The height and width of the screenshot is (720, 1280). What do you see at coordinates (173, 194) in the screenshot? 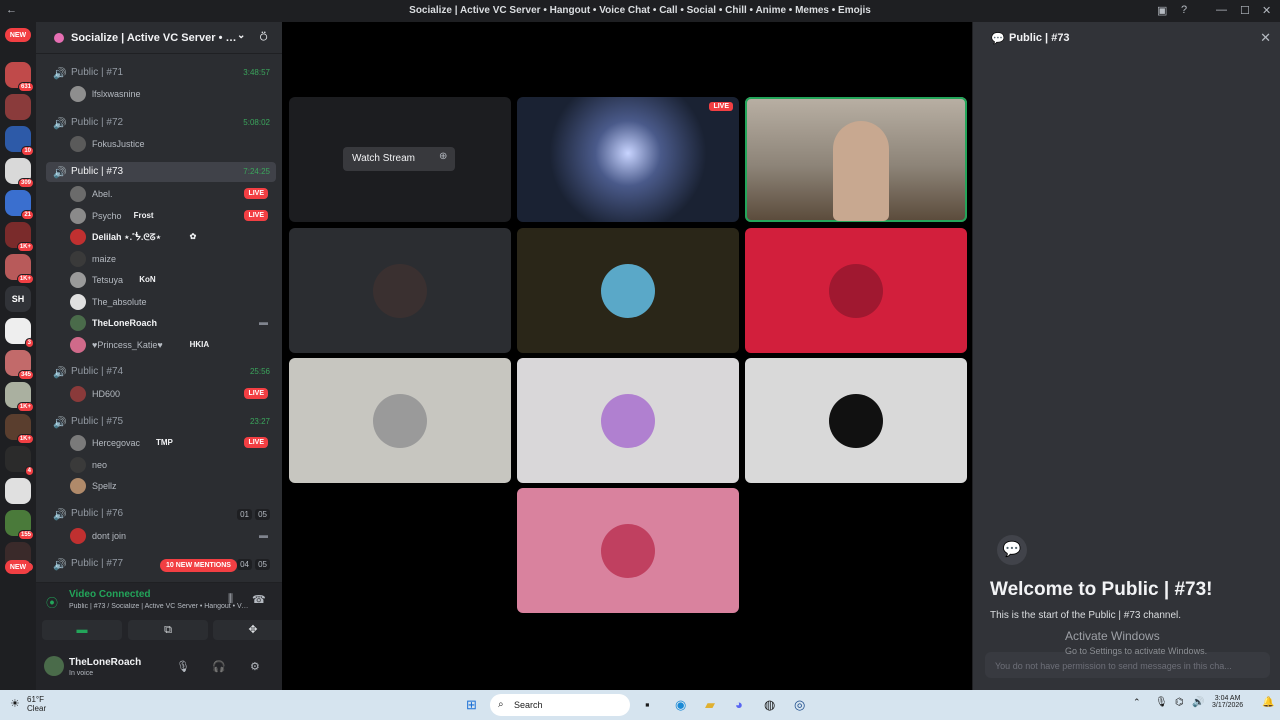
I see `voice-user: Abel. LIVE` at bounding box center [173, 194].